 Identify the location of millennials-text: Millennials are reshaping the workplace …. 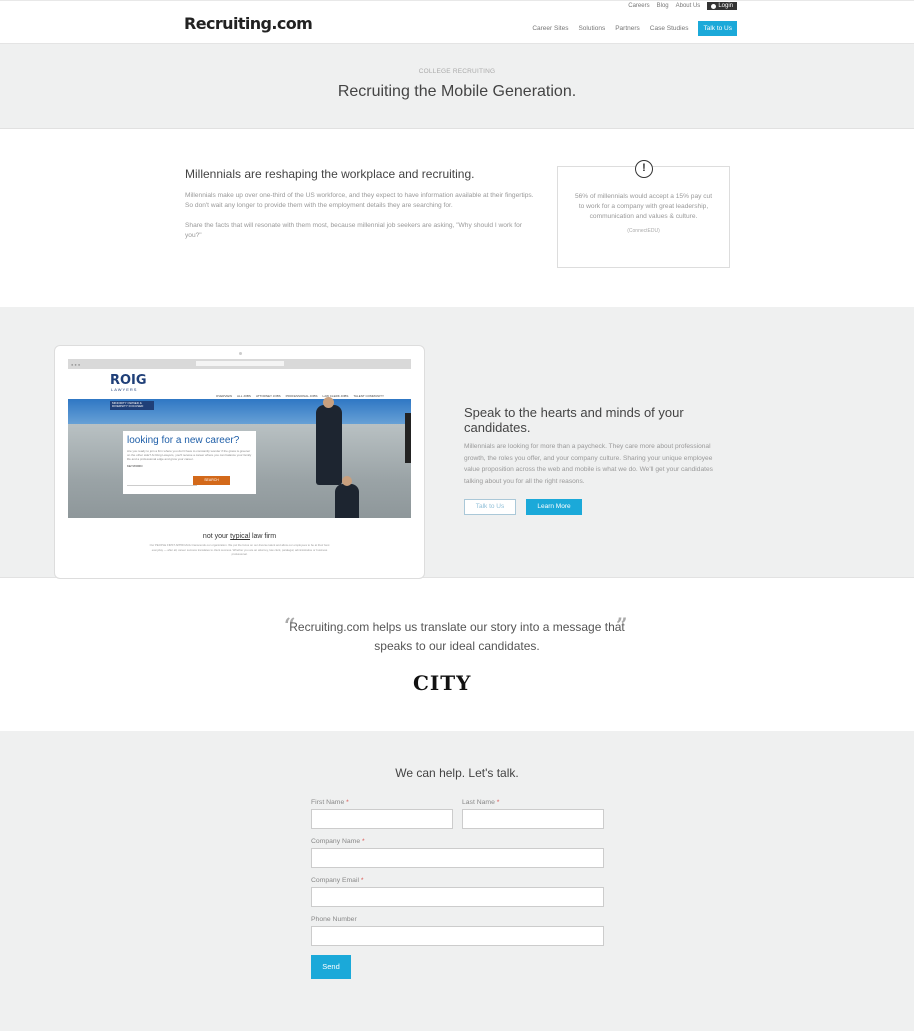
(362, 204).